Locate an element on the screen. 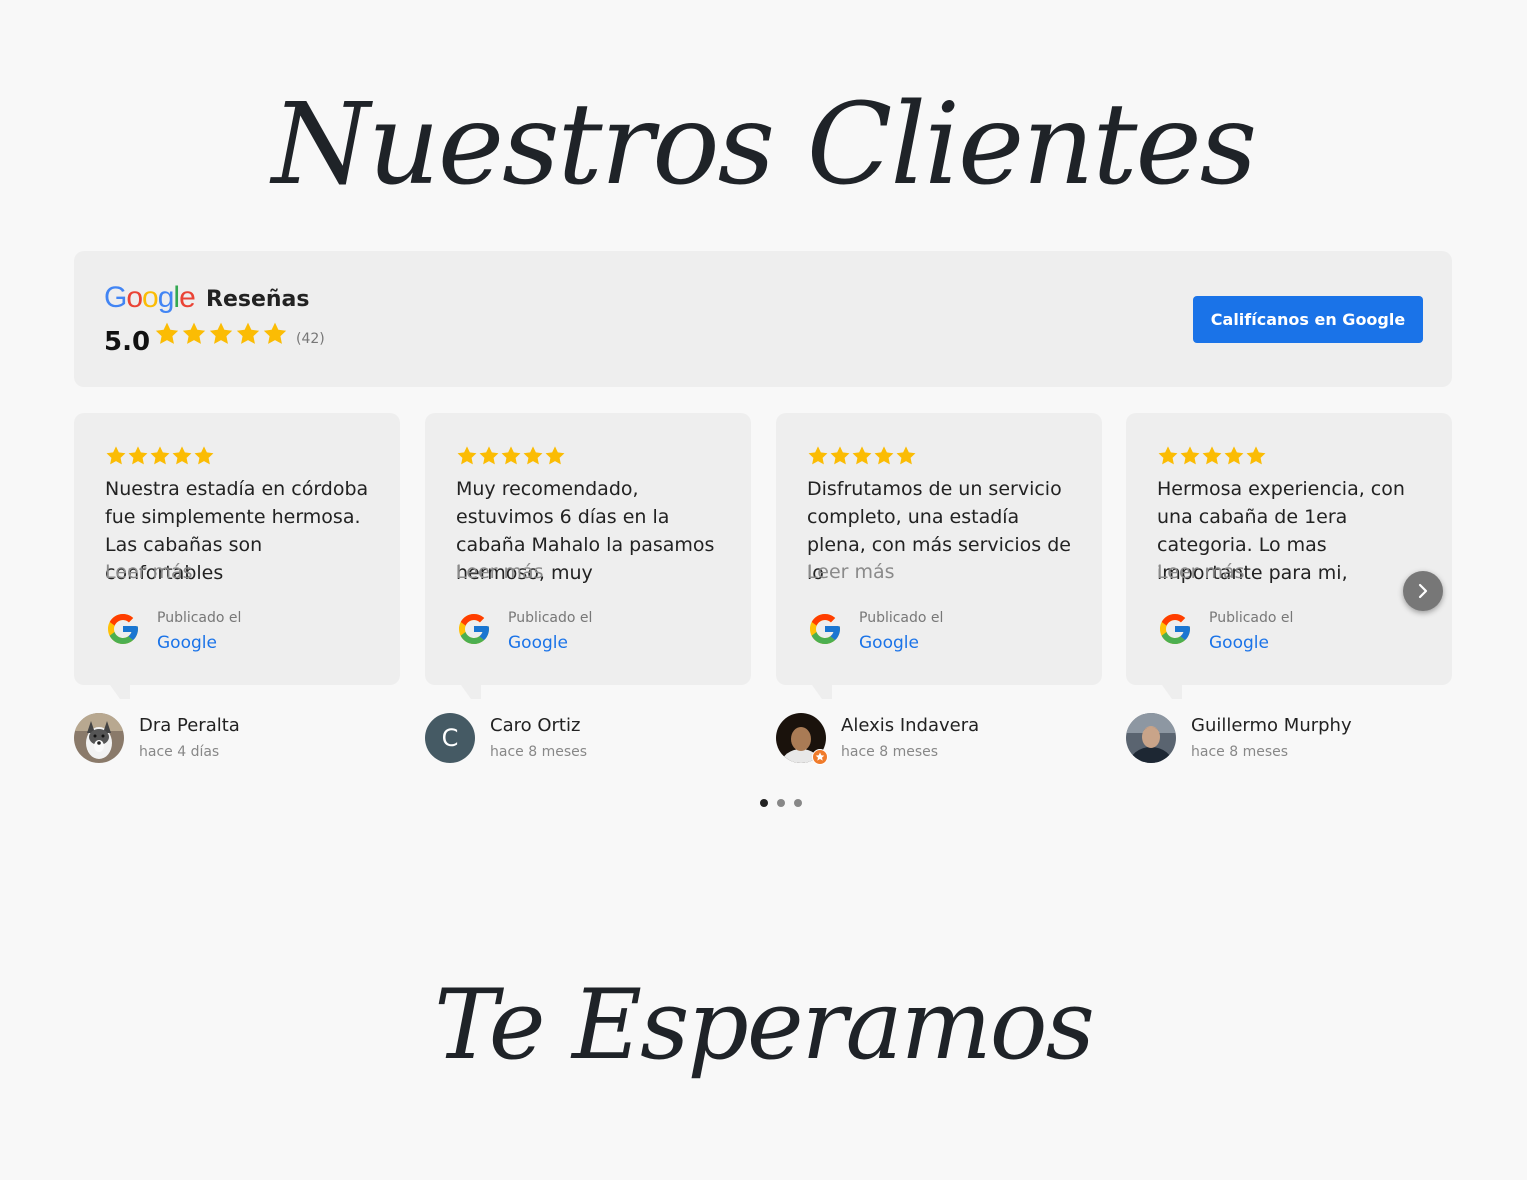 Image resolution: width=1527 pixels, height=1180 pixels. google-logo: Google is located at coordinates (150, 298).